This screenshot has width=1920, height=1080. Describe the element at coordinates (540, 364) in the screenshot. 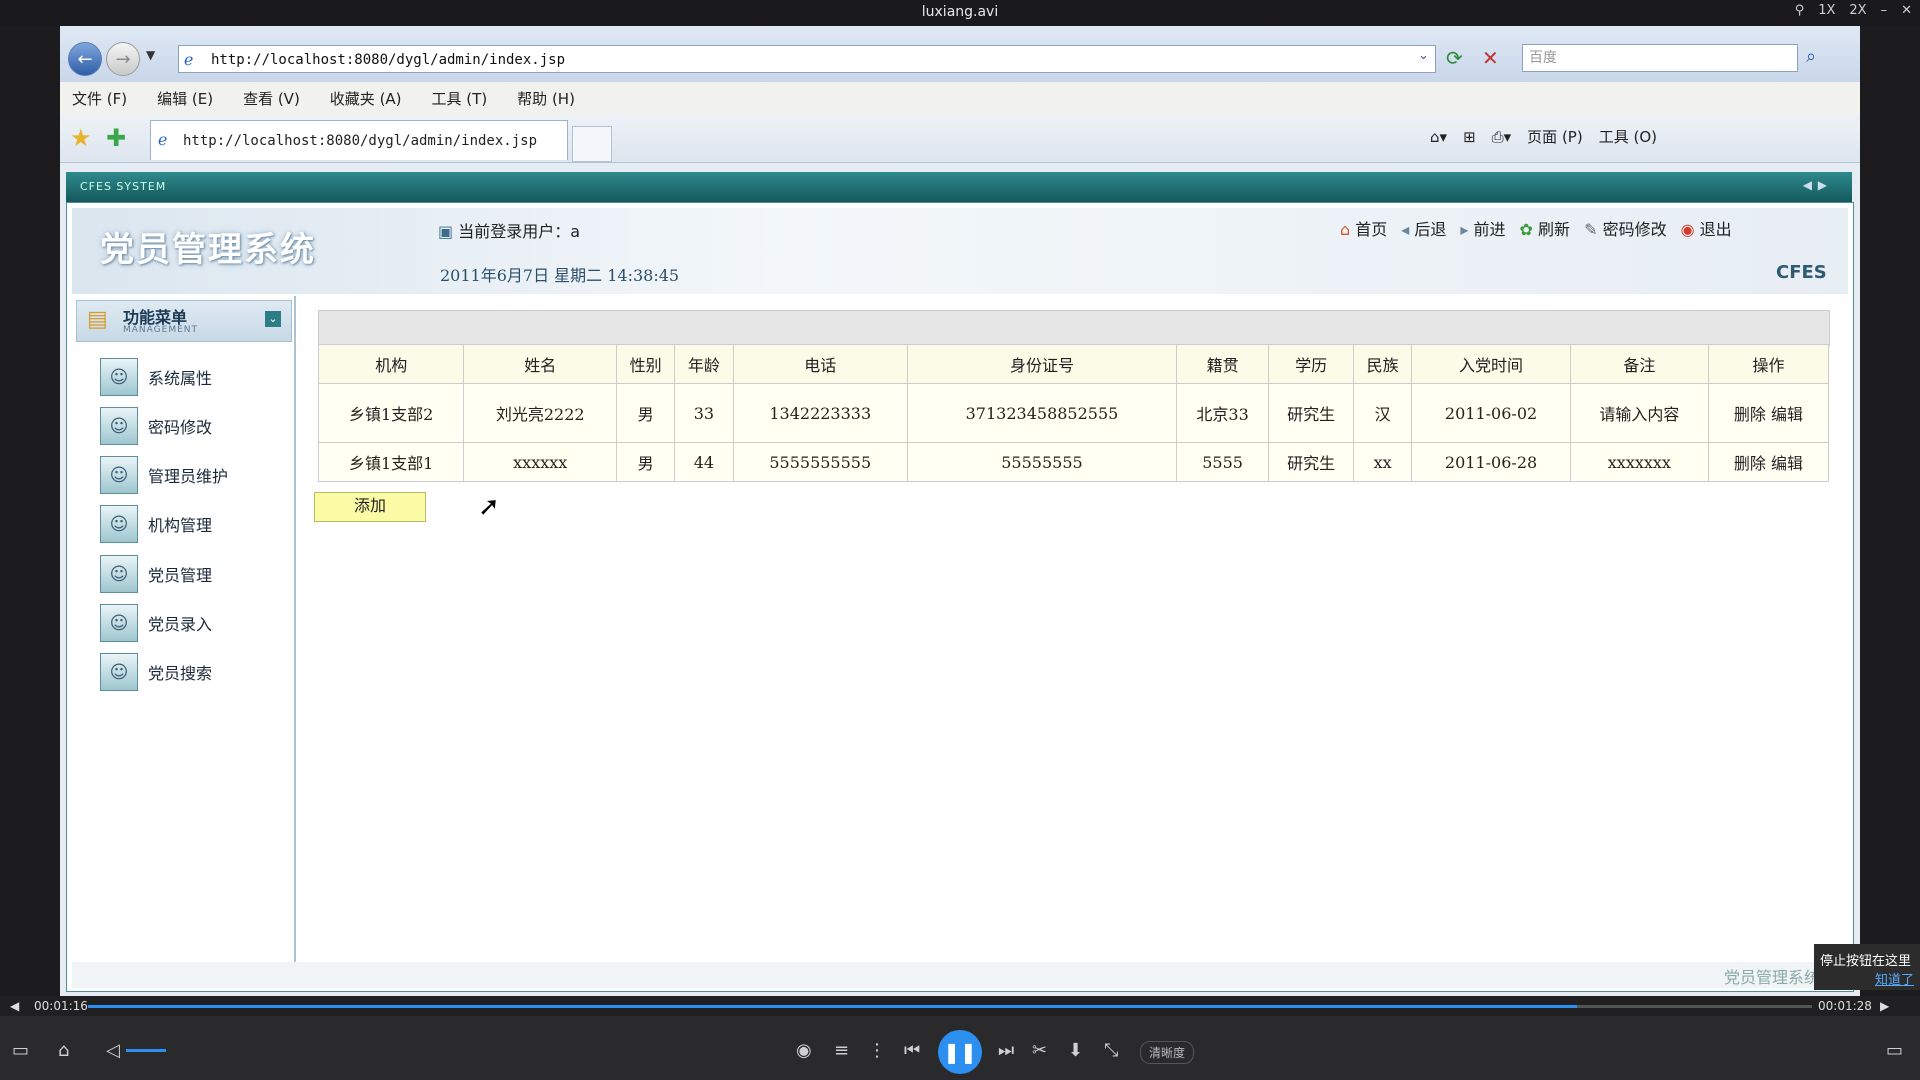

I see `col-name: 姓名` at that location.